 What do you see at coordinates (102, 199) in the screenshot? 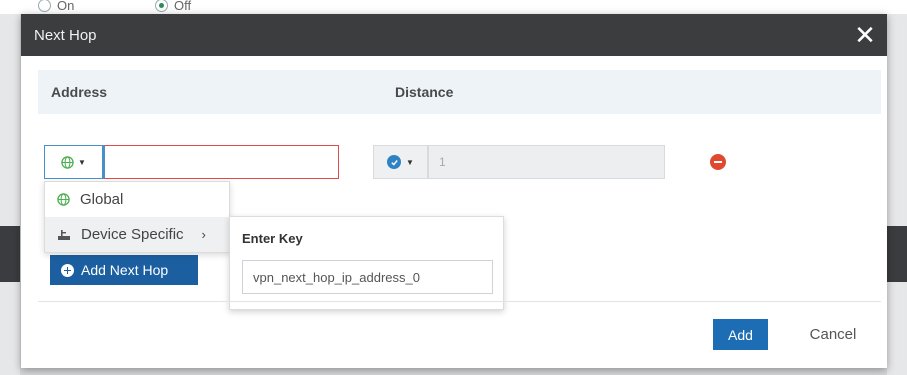
I see `menu-item-label: Global` at bounding box center [102, 199].